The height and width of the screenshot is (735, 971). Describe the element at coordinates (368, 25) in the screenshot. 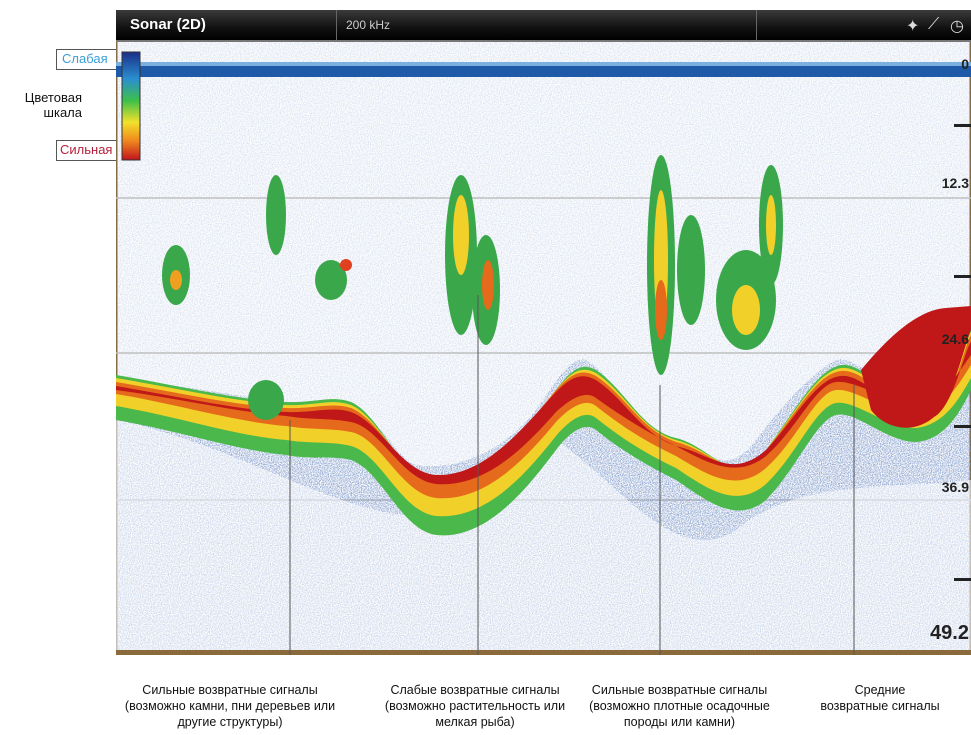

I see `frequency-readout: 200 kHz` at that location.